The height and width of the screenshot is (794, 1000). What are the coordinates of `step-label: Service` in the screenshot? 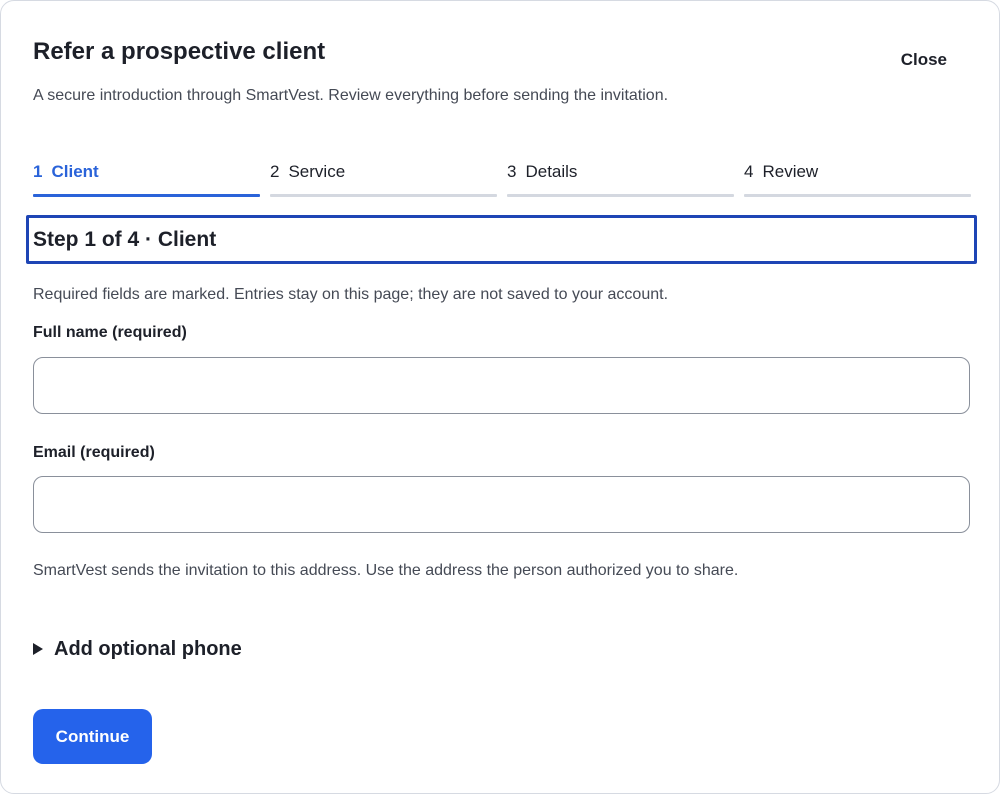 It's located at (317, 171).